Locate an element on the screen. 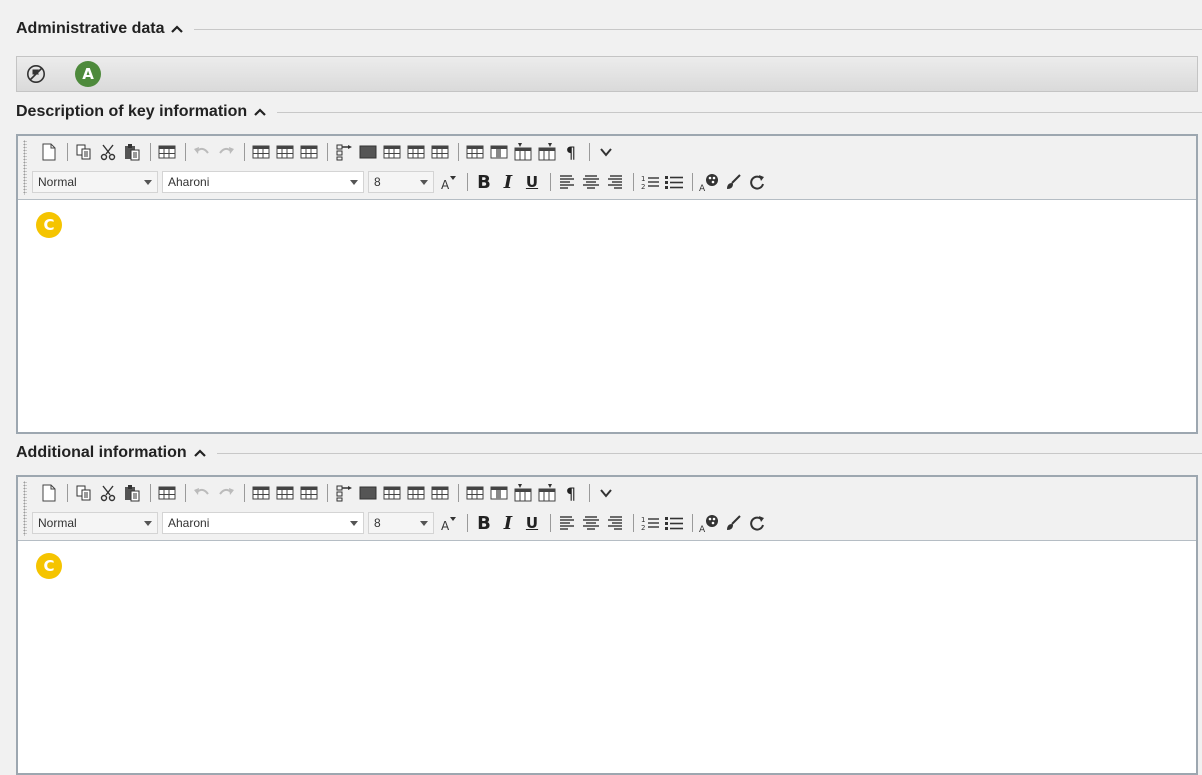  dropdown-arrow-icon is located at coordinates (354, 182).